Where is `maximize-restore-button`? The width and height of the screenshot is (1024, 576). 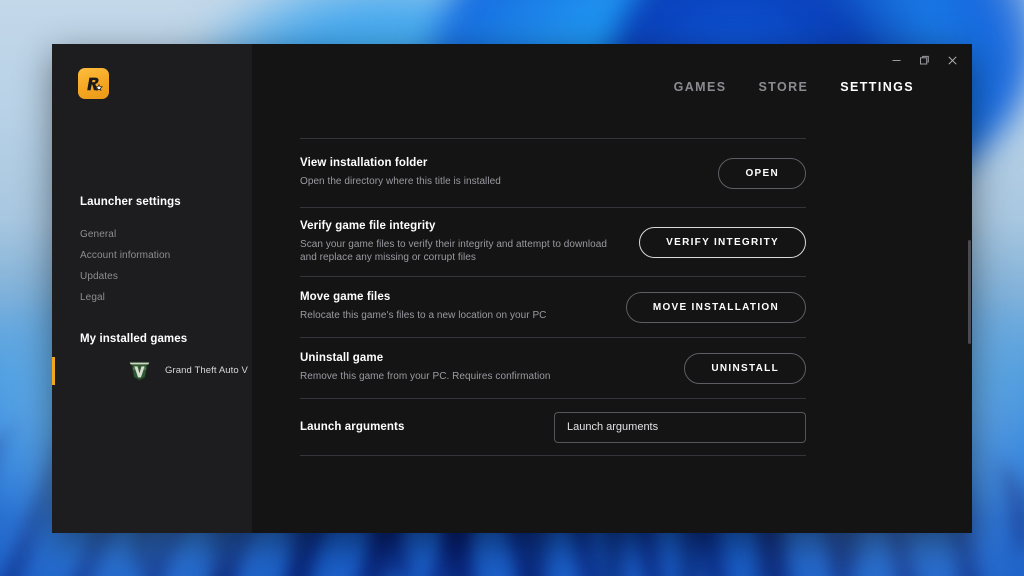 maximize-restore-button is located at coordinates (924, 60).